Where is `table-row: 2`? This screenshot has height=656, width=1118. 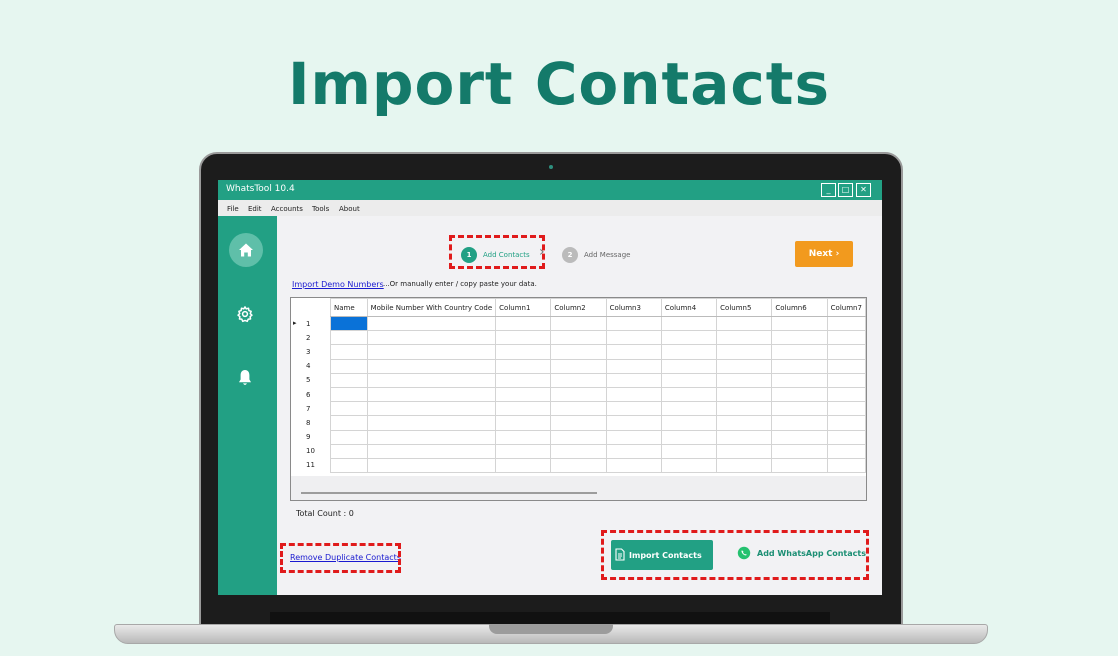
table-row: 2 is located at coordinates (578, 338).